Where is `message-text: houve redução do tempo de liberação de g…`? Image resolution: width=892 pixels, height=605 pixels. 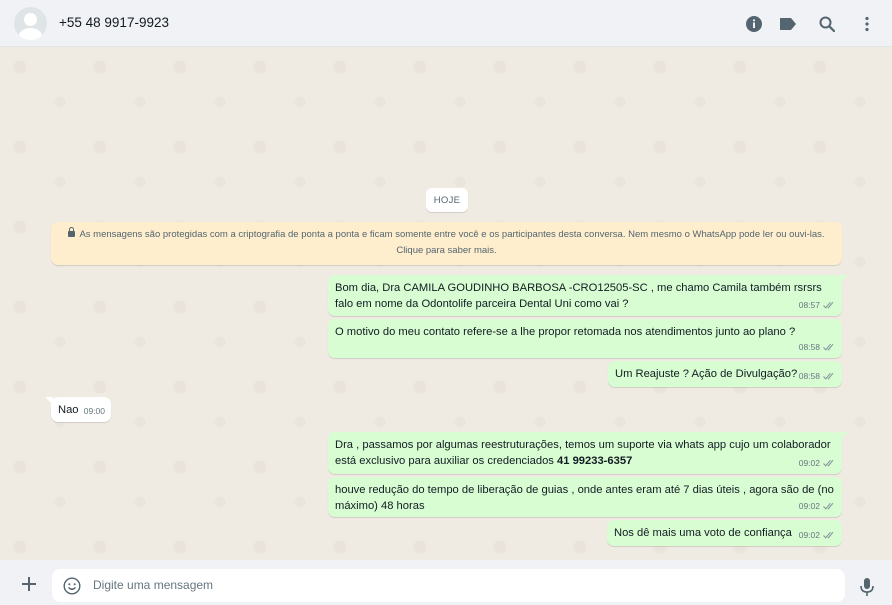
message-text: houve redução do tempo de liberação de g… is located at coordinates (584, 498).